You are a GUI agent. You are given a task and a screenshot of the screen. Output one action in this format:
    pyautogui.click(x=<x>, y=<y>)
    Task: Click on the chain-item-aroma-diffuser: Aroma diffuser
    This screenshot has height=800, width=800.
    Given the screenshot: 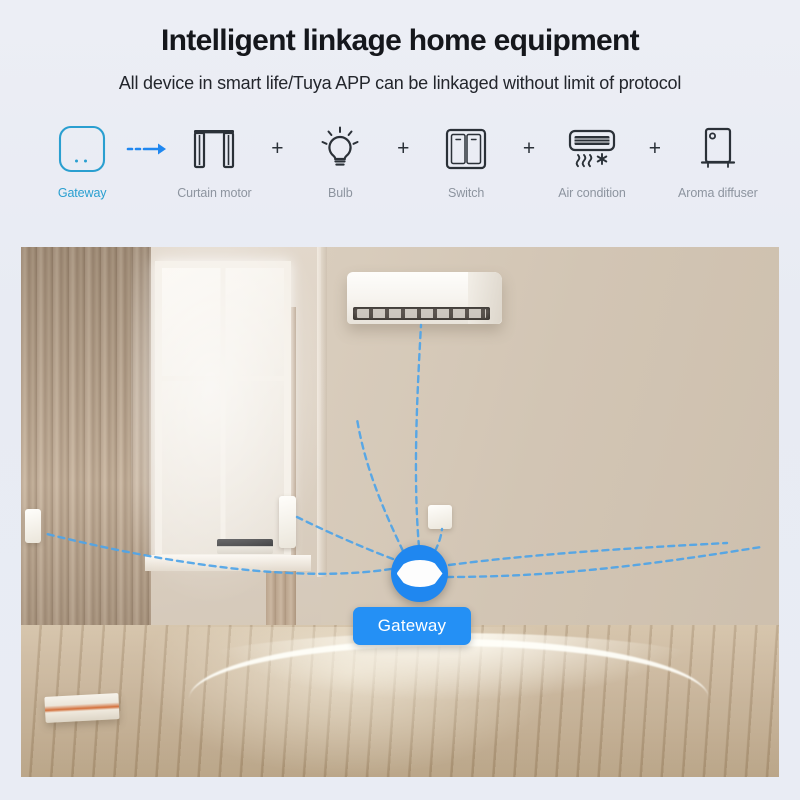 What is the action you would take?
    pyautogui.click(x=718, y=160)
    